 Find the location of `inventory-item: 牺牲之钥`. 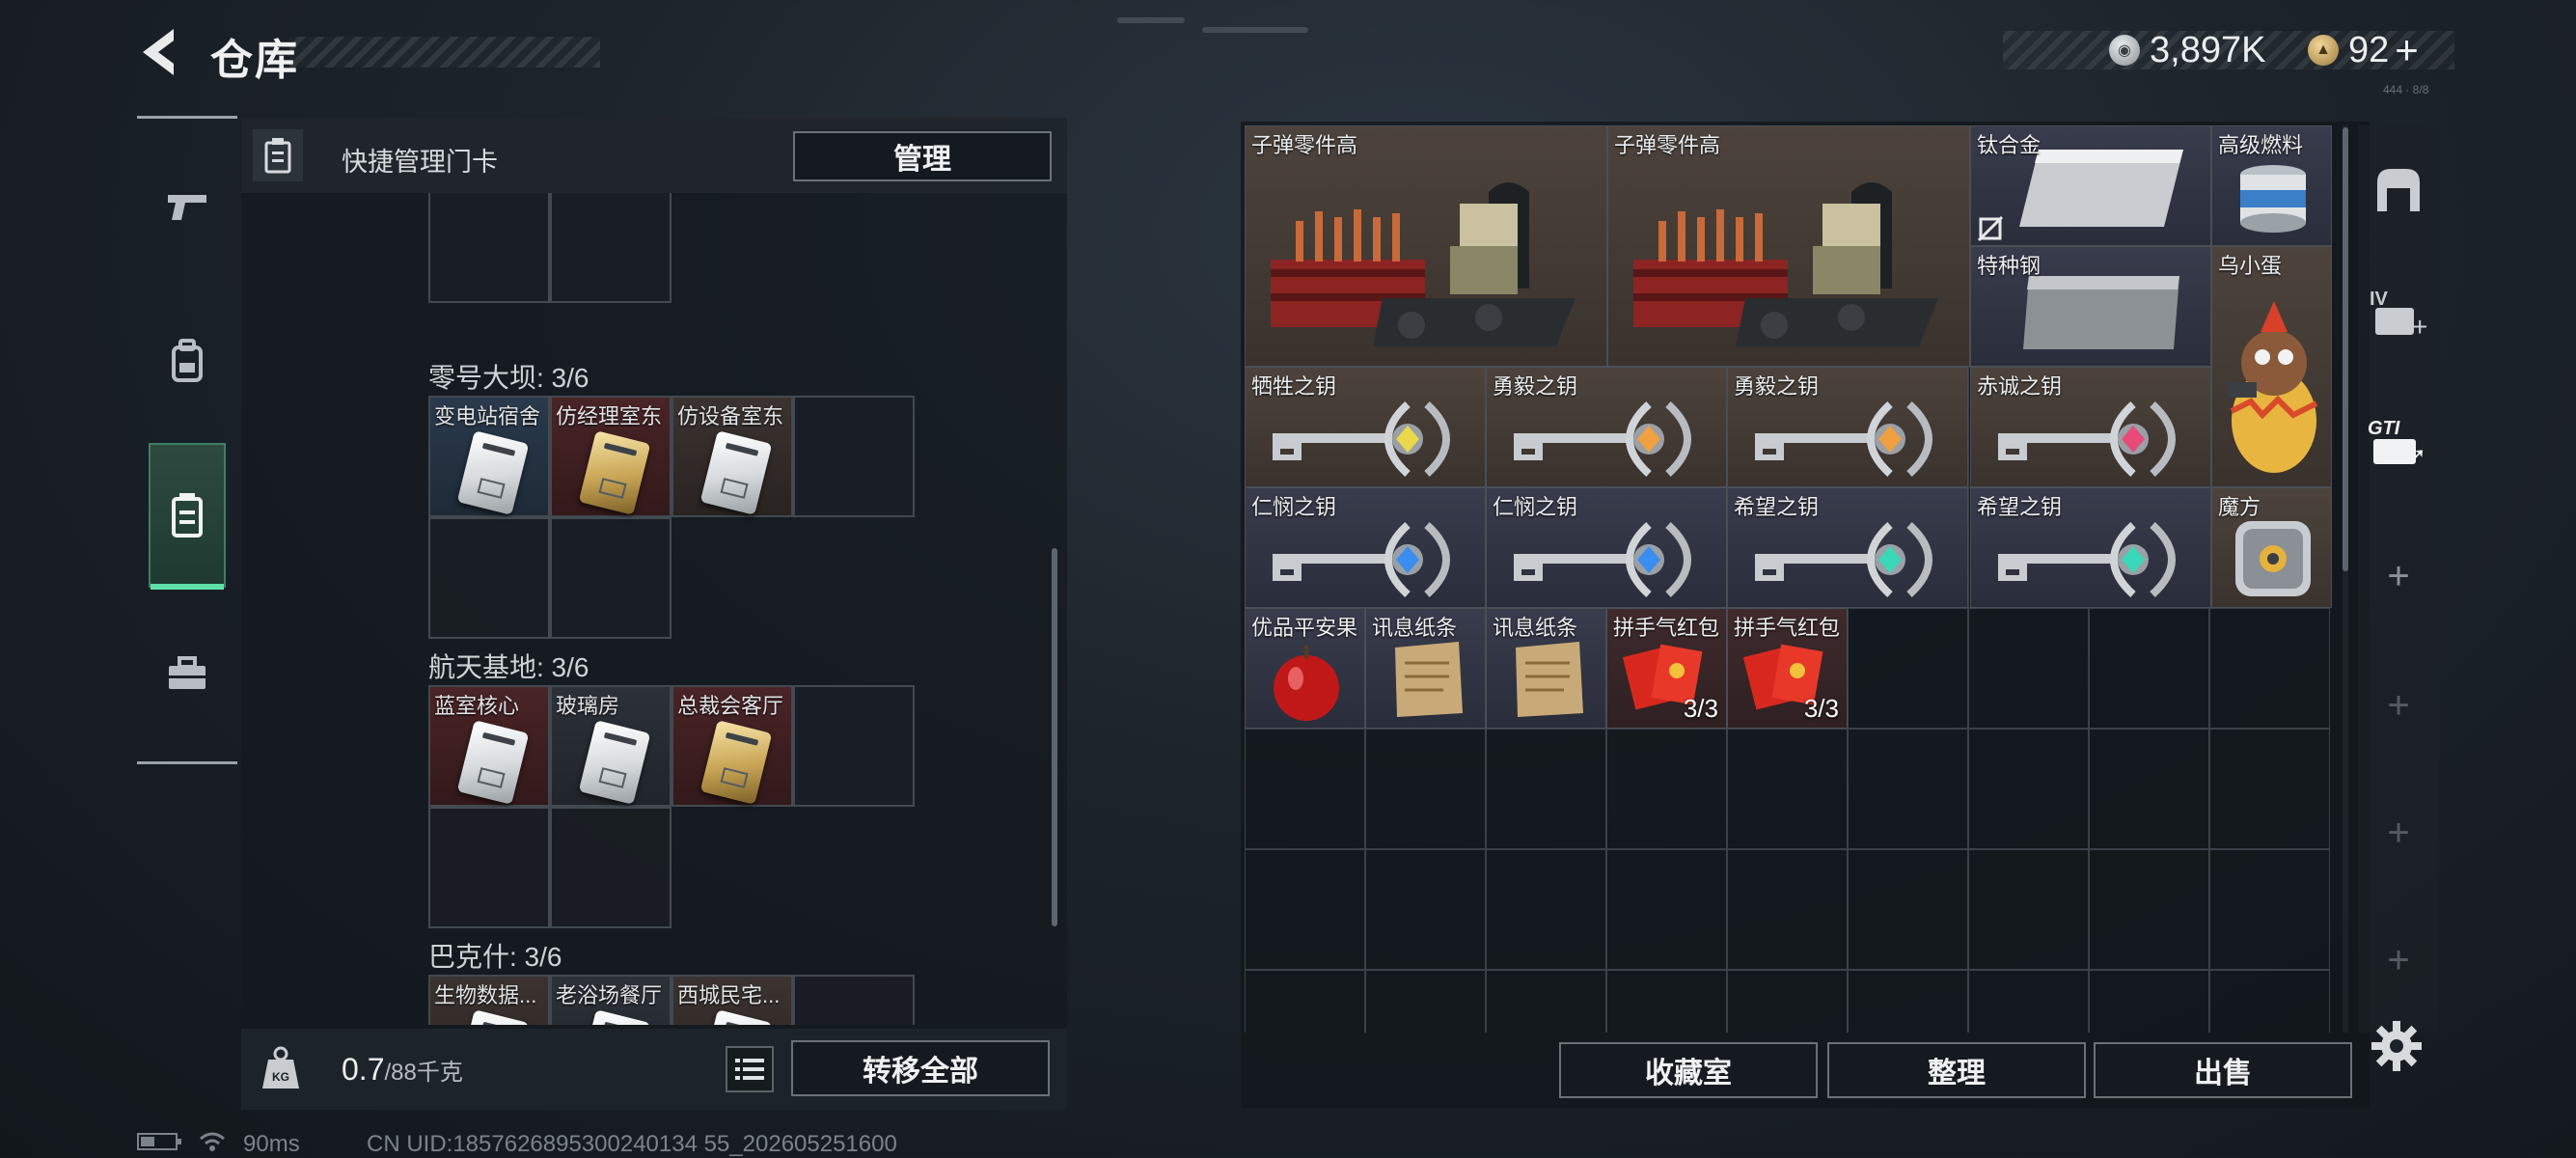

inventory-item: 牺牲之钥 is located at coordinates (1365, 427).